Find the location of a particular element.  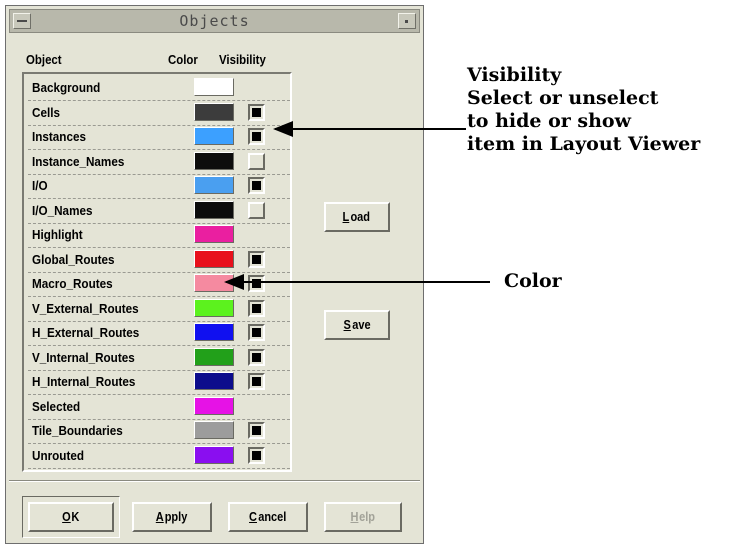

annotation-arrows is located at coordinates (357, 205).